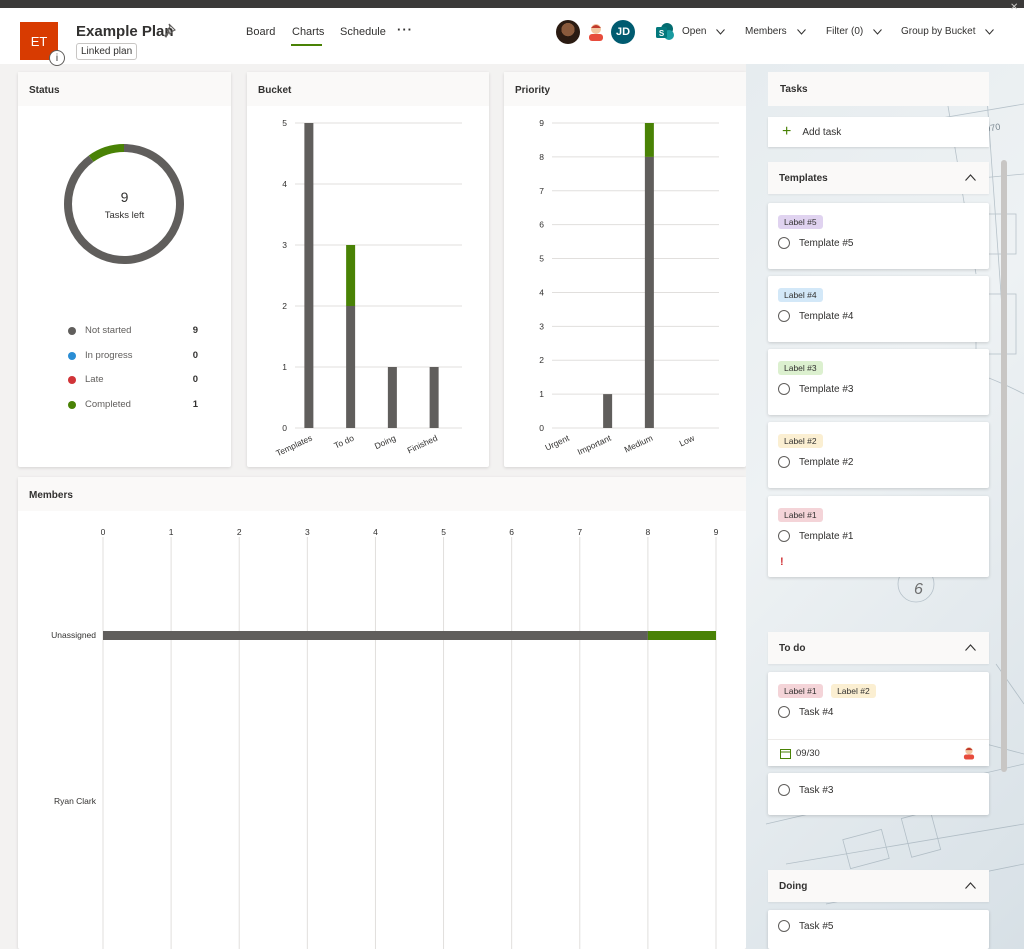 The height and width of the screenshot is (949, 1024). What do you see at coordinates (878, 309) in the screenshot?
I see `task-card: Label #4 Template #4` at bounding box center [878, 309].